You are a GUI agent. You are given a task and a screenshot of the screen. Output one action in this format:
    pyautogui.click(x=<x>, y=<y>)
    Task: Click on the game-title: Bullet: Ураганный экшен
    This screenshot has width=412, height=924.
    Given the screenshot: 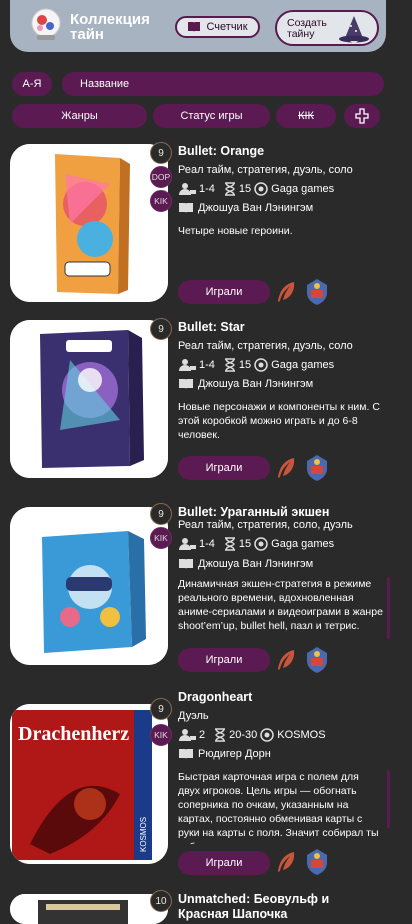 What is the action you would take?
    pyautogui.click(x=253, y=512)
    